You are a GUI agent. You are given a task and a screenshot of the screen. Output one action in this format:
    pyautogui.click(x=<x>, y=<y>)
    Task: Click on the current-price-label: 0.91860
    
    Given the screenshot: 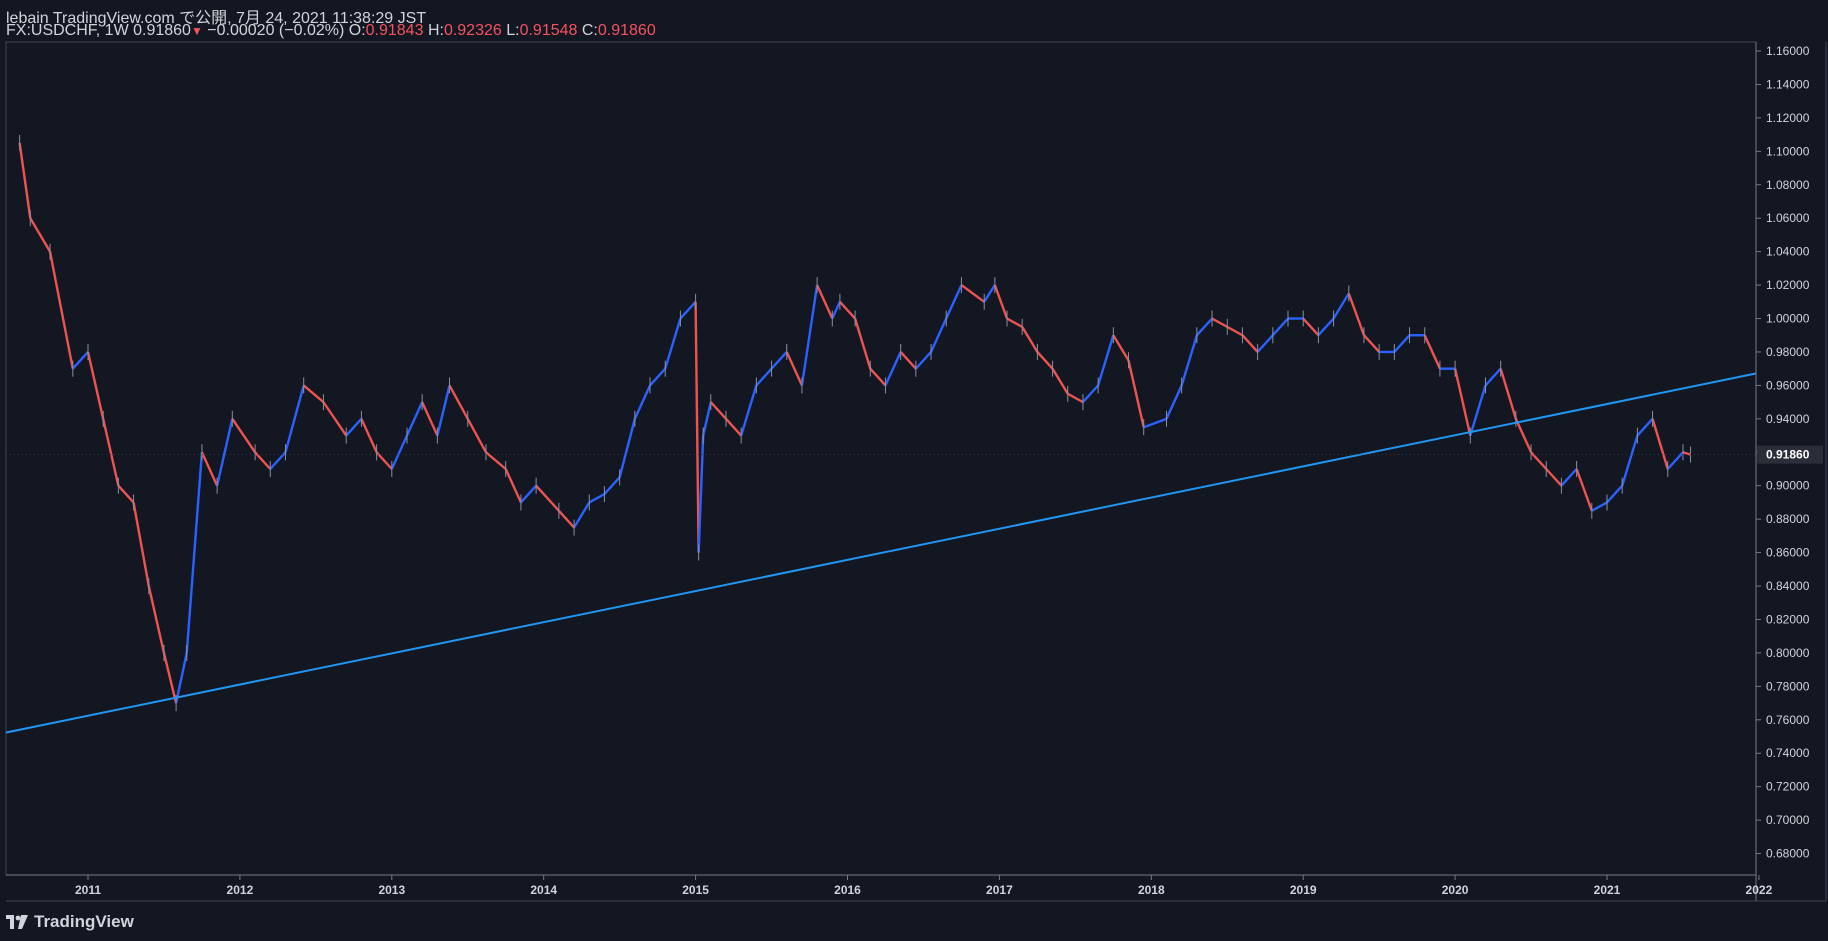 What is the action you would take?
    pyautogui.click(x=1788, y=455)
    